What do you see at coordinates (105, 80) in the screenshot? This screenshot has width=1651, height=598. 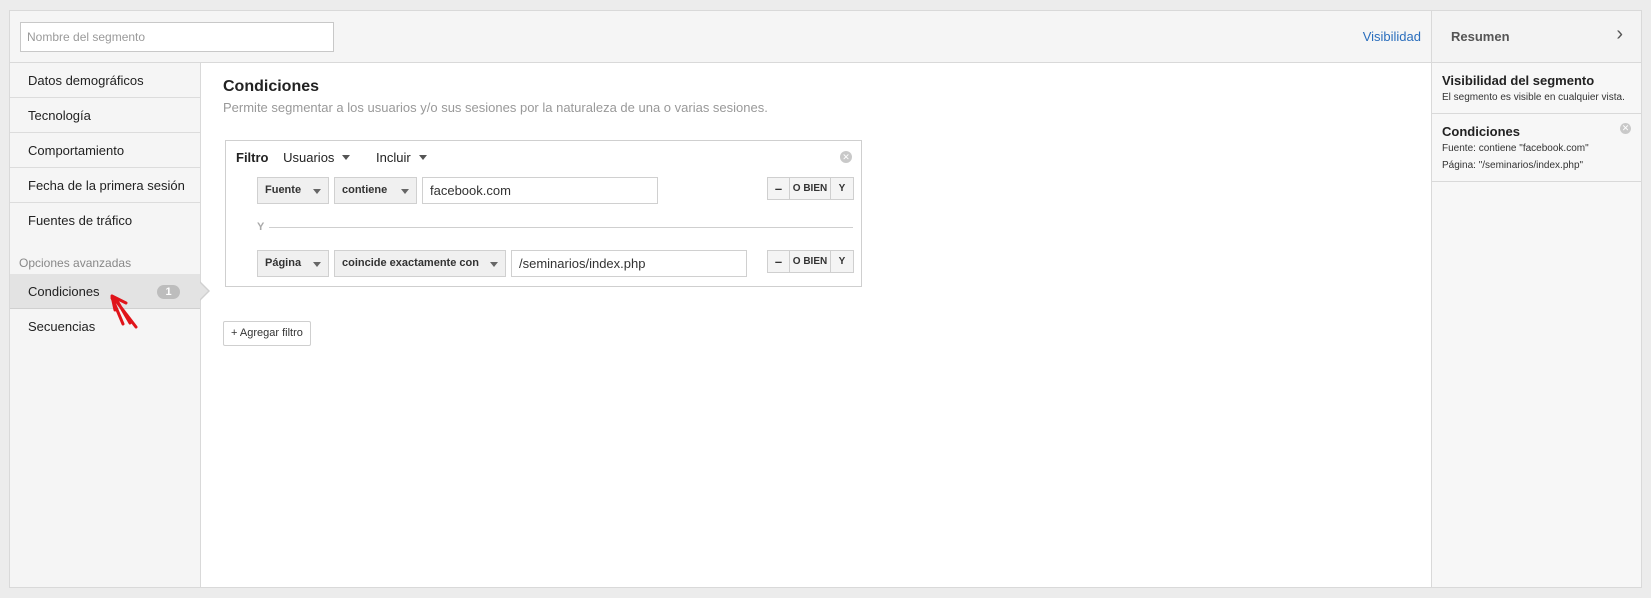 I see `sidebar-item-demographics: Datos demográficos` at bounding box center [105, 80].